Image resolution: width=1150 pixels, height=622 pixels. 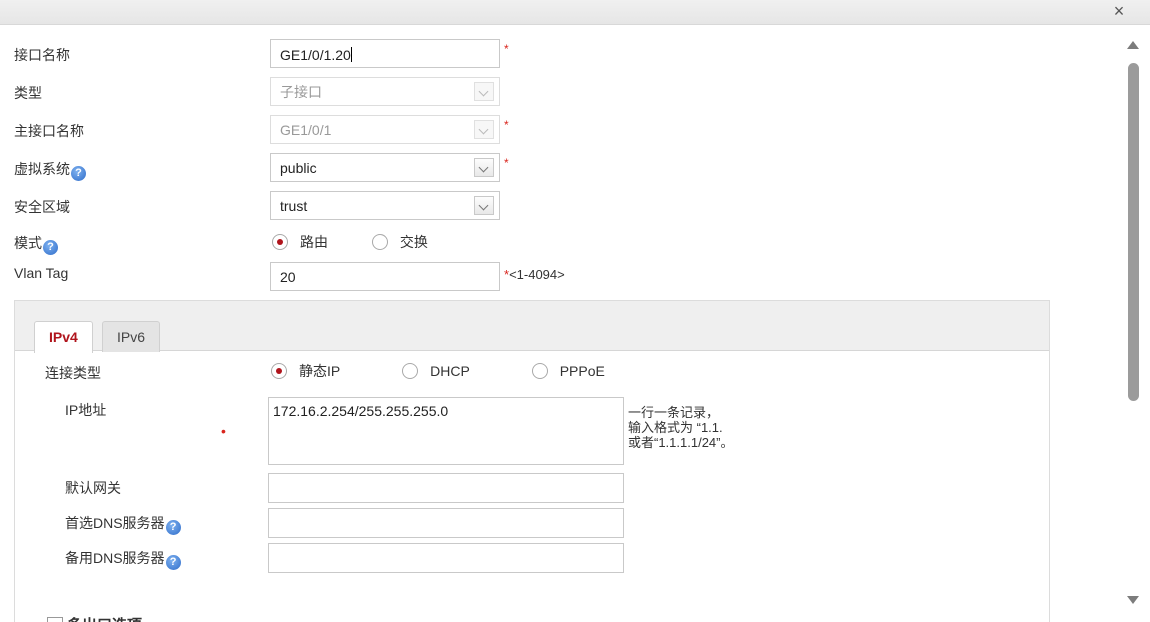 What do you see at coordinates (223, 431) in the screenshot?
I see `required-mark: •` at bounding box center [223, 431].